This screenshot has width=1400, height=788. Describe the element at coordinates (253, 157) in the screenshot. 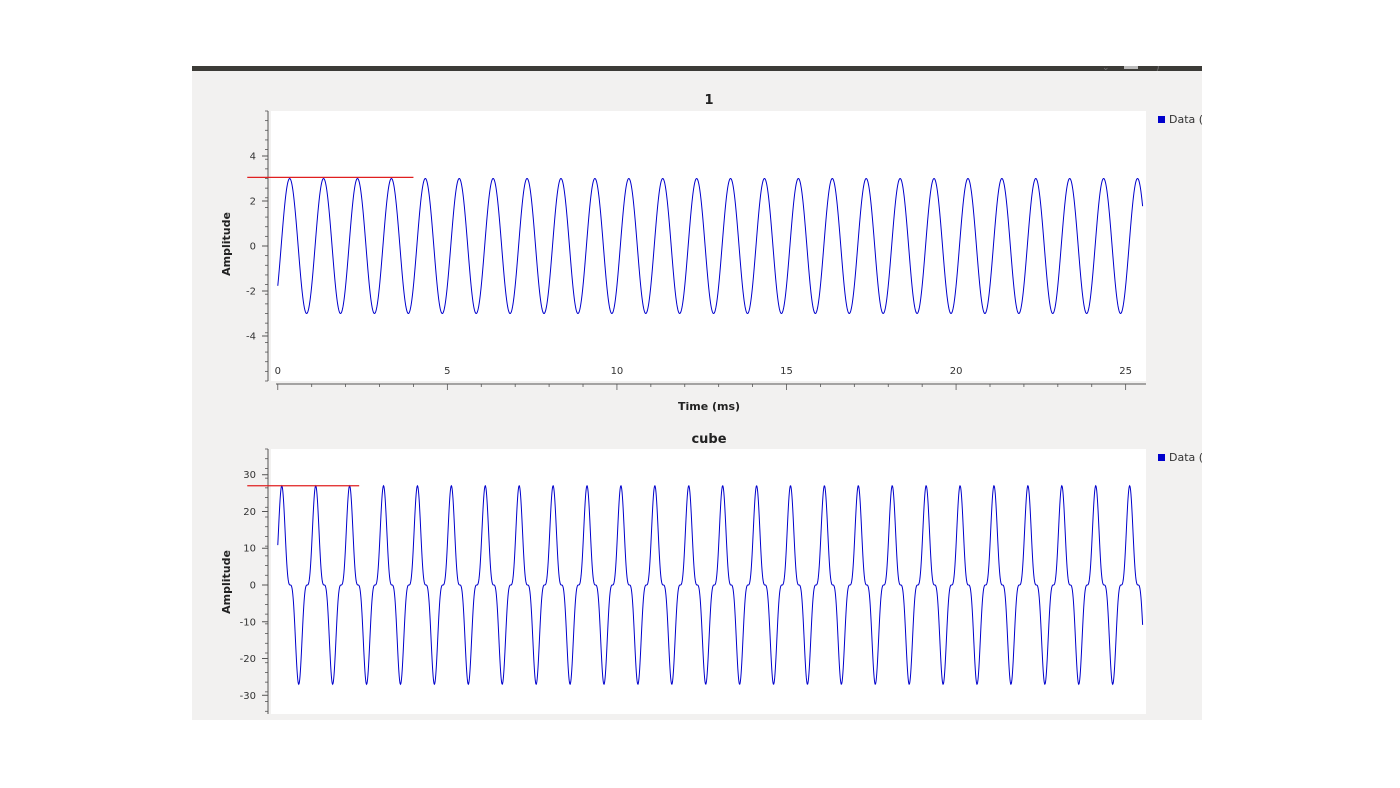

I see `y-tick-label: 4` at that location.